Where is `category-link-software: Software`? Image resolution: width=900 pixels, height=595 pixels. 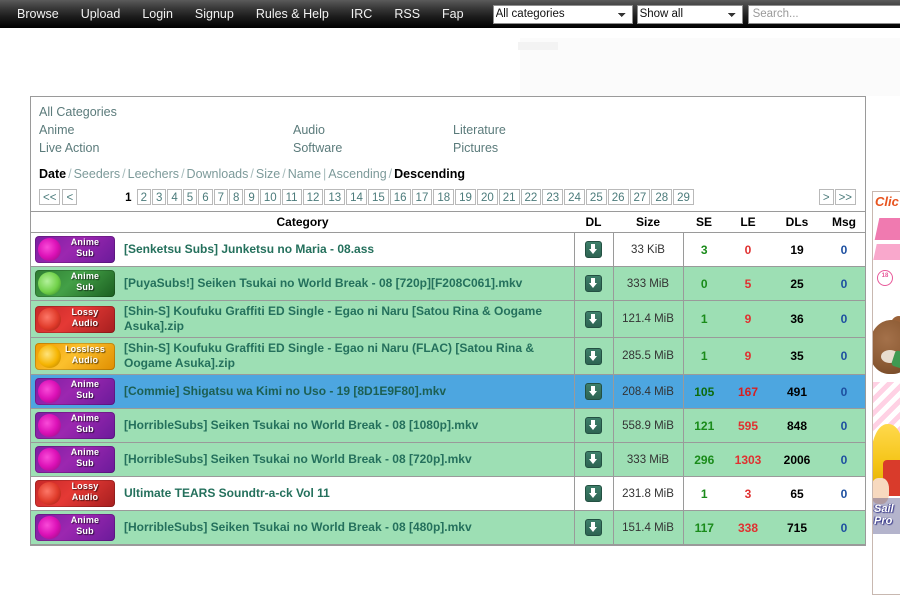 category-link-software: Software is located at coordinates (373, 148).